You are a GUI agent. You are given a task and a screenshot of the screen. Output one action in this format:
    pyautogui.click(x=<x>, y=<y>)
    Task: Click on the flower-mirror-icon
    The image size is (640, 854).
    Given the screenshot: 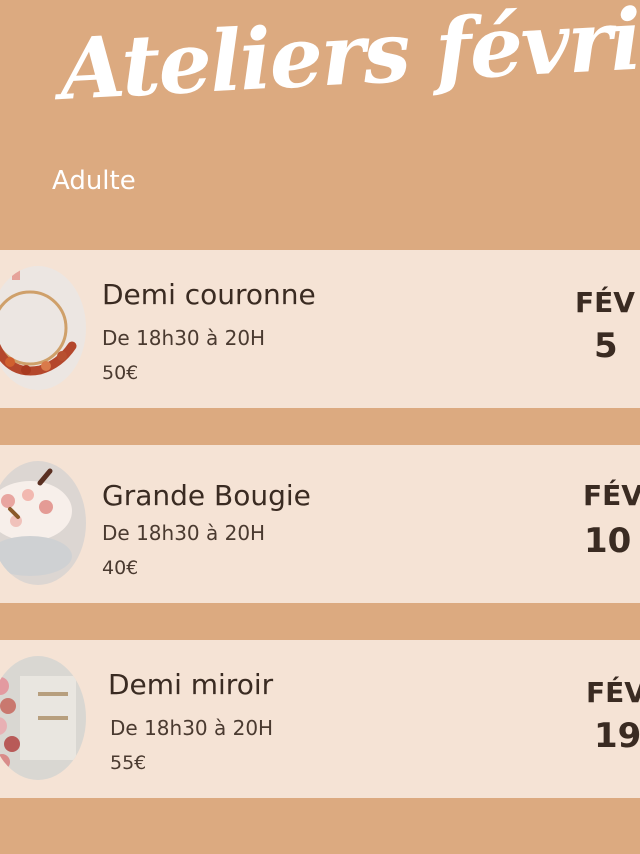 What is the action you would take?
    pyautogui.click(x=43, y=718)
    